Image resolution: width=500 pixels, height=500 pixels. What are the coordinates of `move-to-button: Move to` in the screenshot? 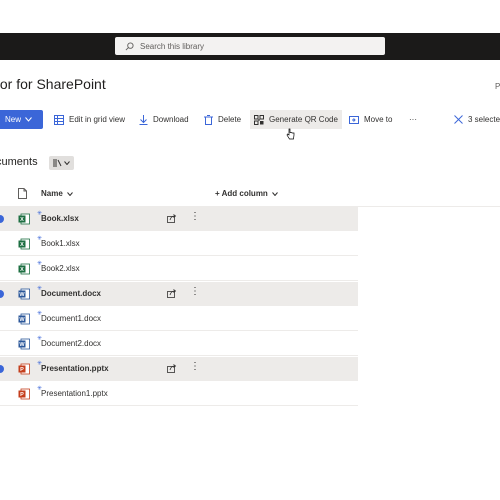 It's located at (370, 119).